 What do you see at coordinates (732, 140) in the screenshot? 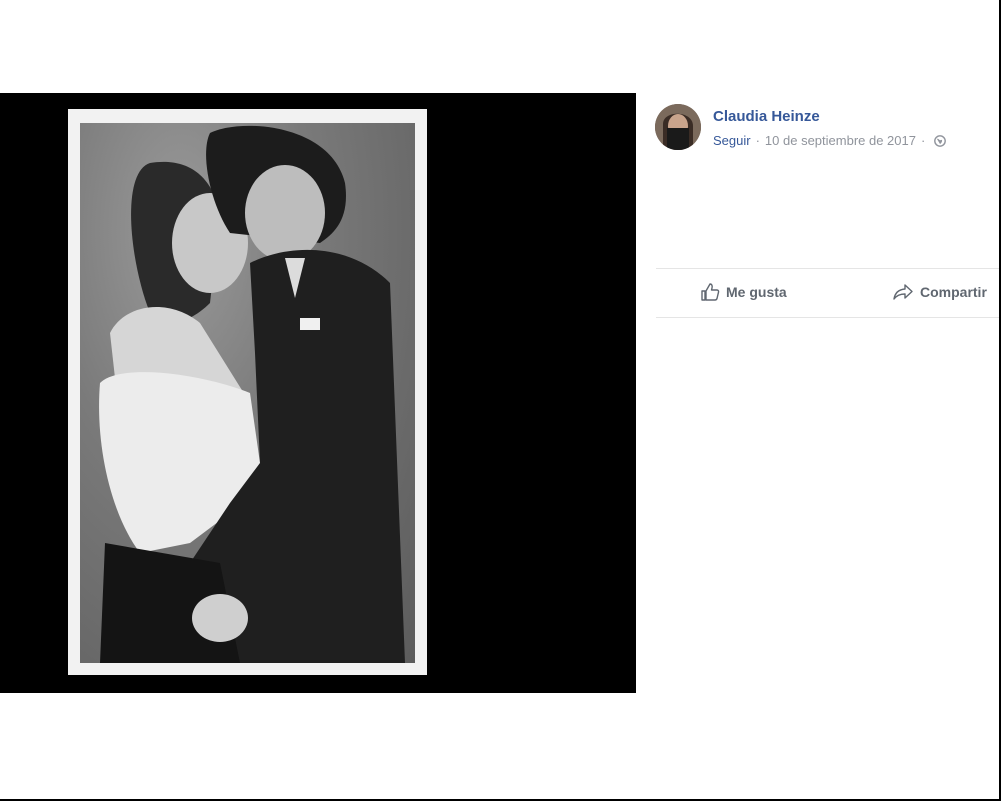
I see `follow-link: Seguir` at bounding box center [732, 140].